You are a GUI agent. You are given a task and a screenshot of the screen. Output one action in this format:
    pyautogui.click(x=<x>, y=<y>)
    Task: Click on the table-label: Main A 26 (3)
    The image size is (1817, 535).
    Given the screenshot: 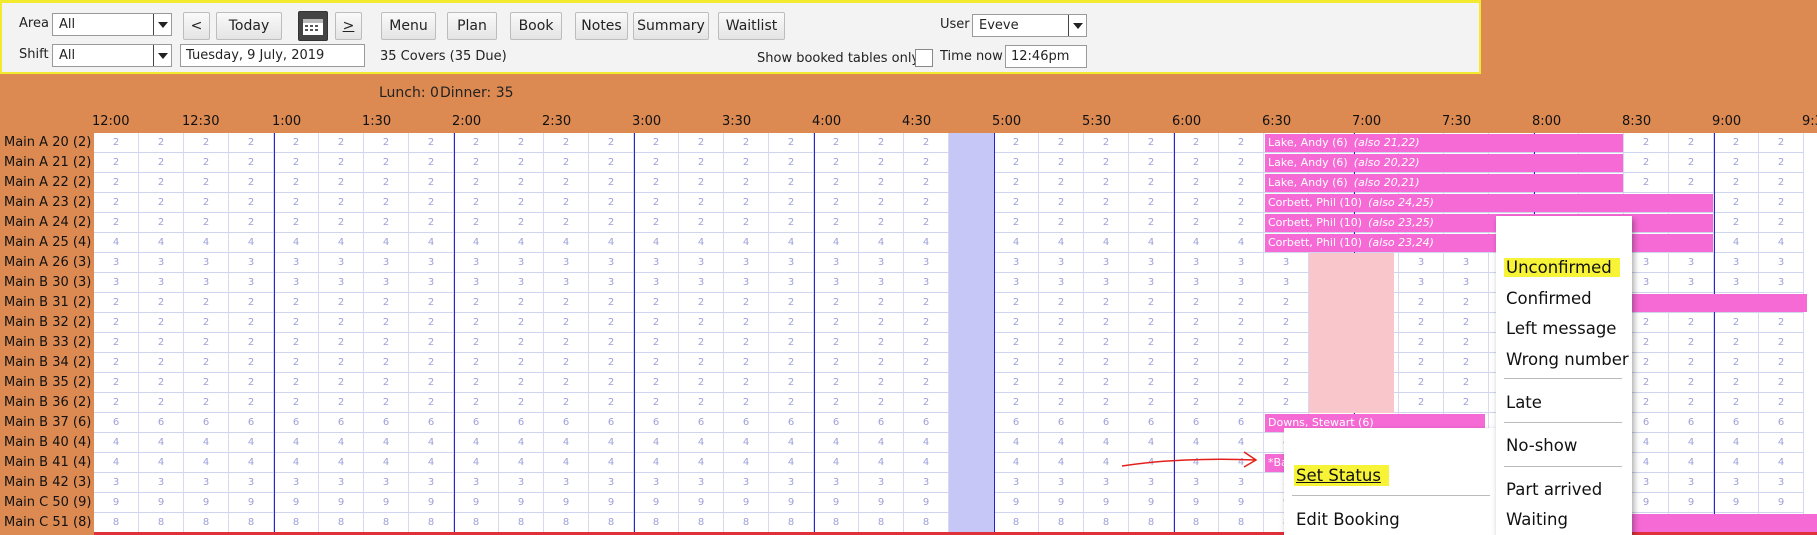 What is the action you would take?
    pyautogui.click(x=47, y=263)
    